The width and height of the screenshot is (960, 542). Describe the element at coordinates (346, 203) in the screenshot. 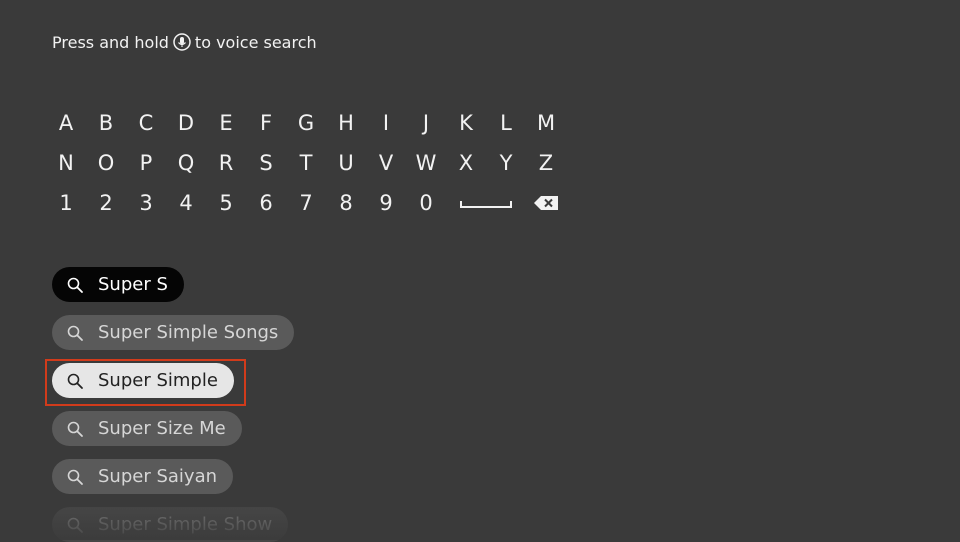

I see `key-8: 8` at that location.